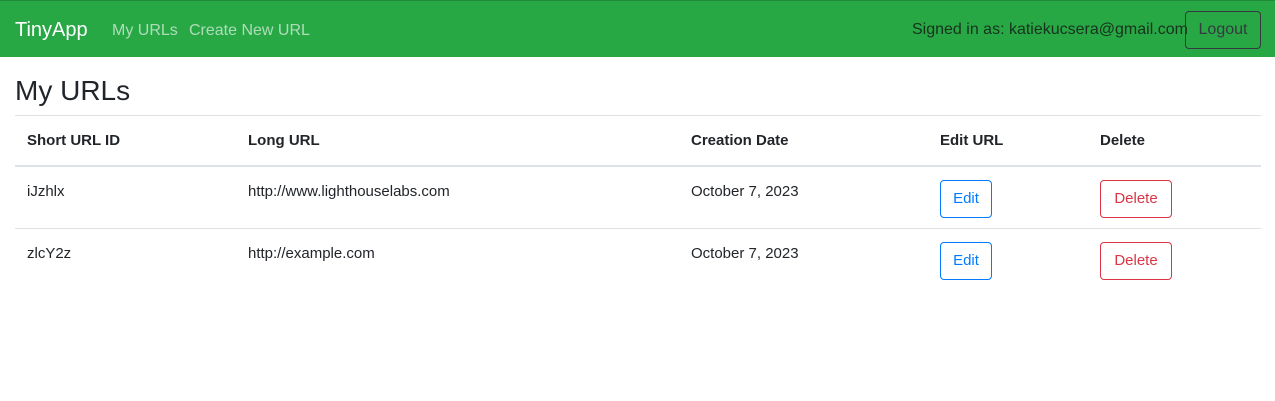 This screenshot has width=1275, height=401. I want to click on nav-create-url-link: Create New URL, so click(249, 30).